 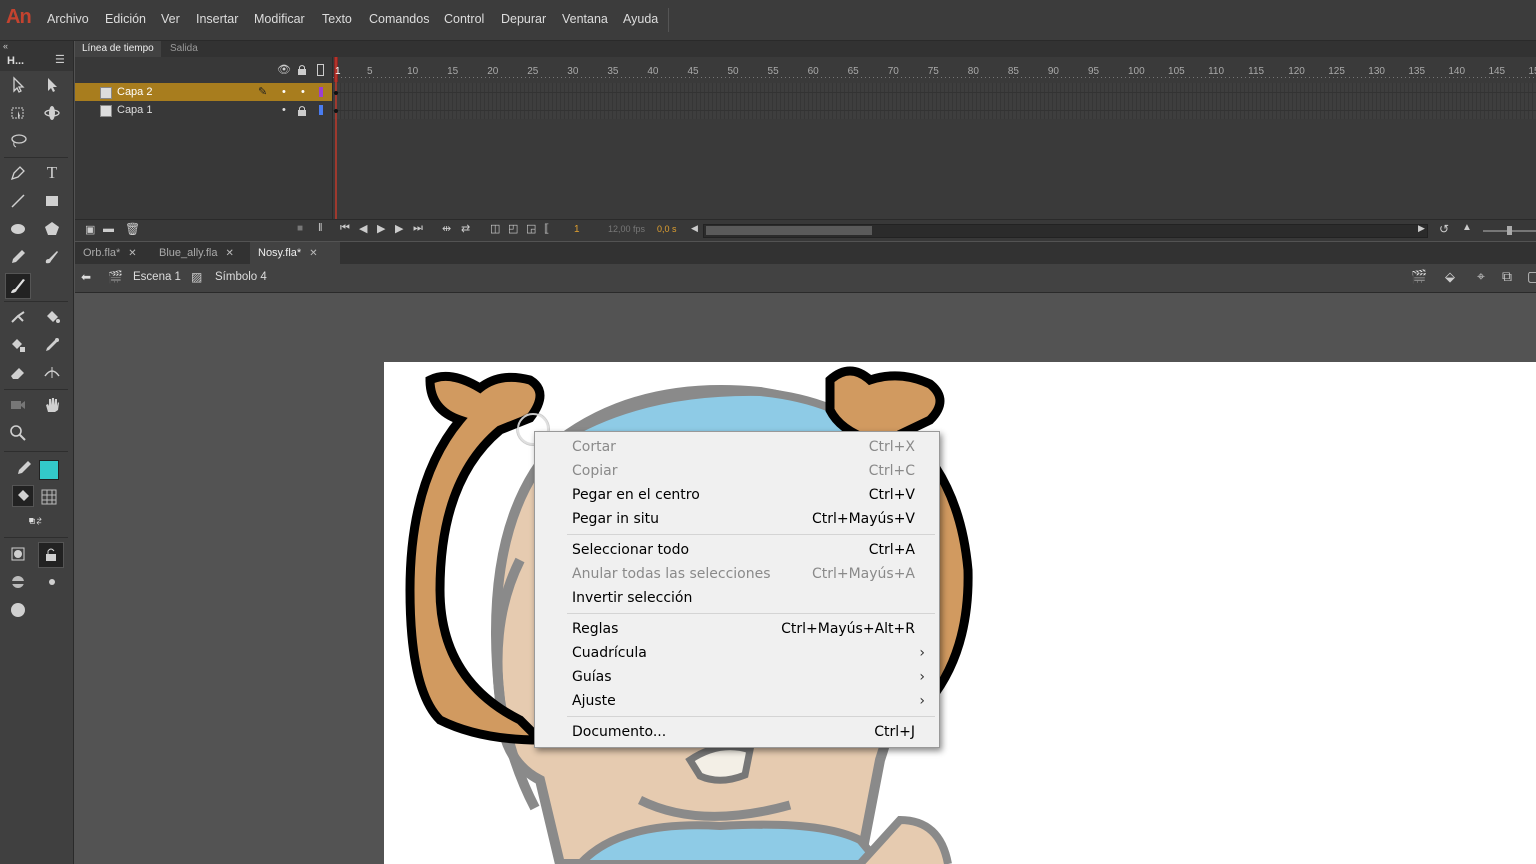 I want to click on swap-colors-icon, so click(x=37, y=521).